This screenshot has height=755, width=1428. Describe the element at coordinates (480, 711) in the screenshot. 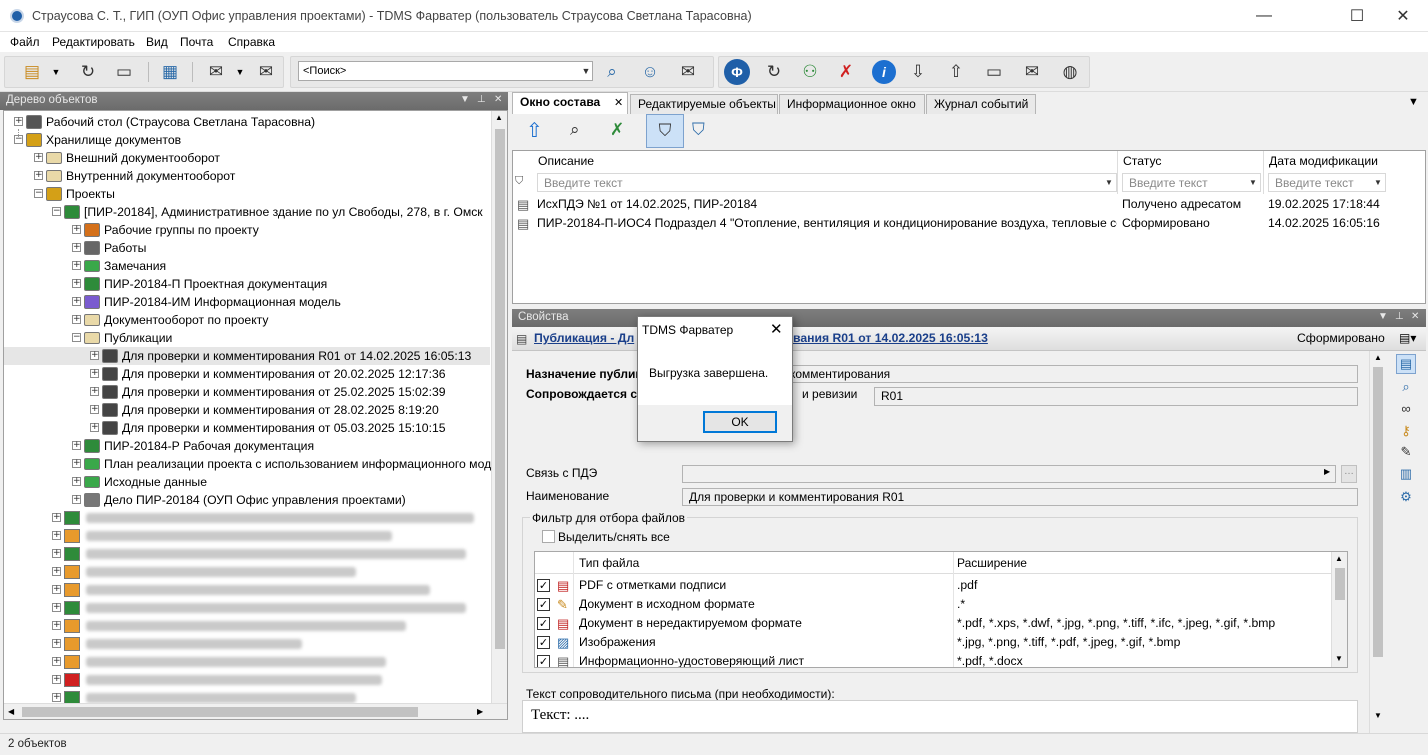

I see `scroll-right-icon: ▶` at that location.